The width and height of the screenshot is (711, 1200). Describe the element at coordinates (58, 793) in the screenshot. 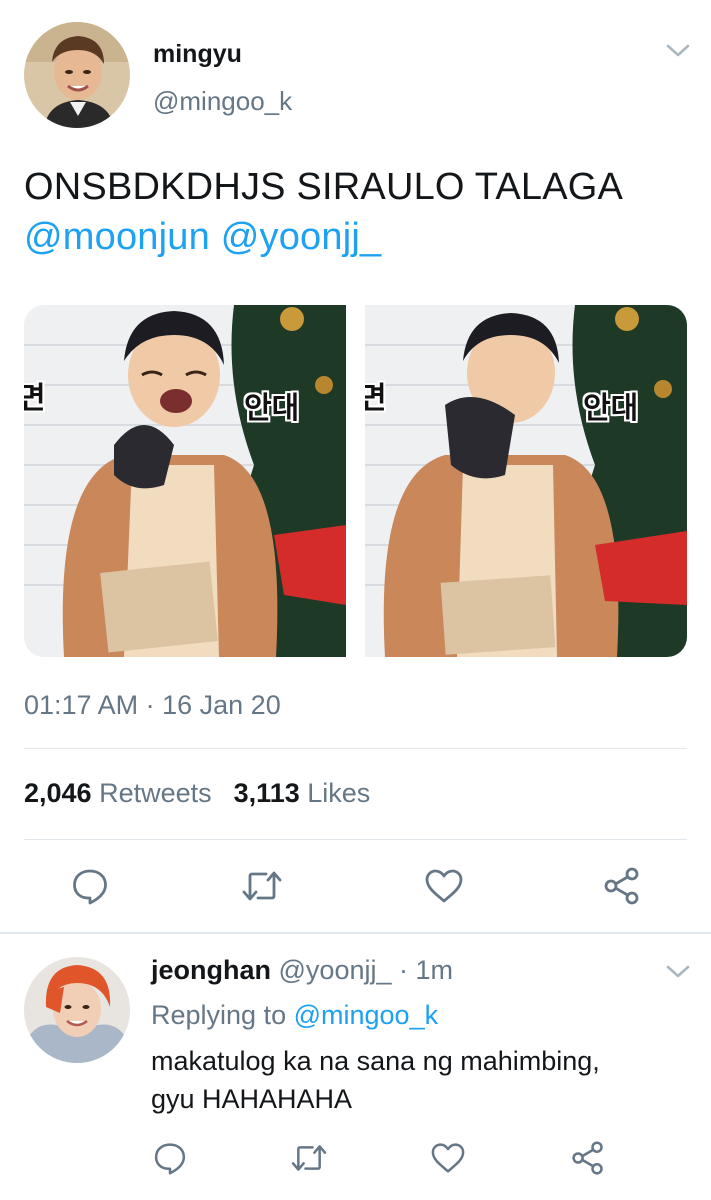

I see `retweets-count: 2,046` at that location.